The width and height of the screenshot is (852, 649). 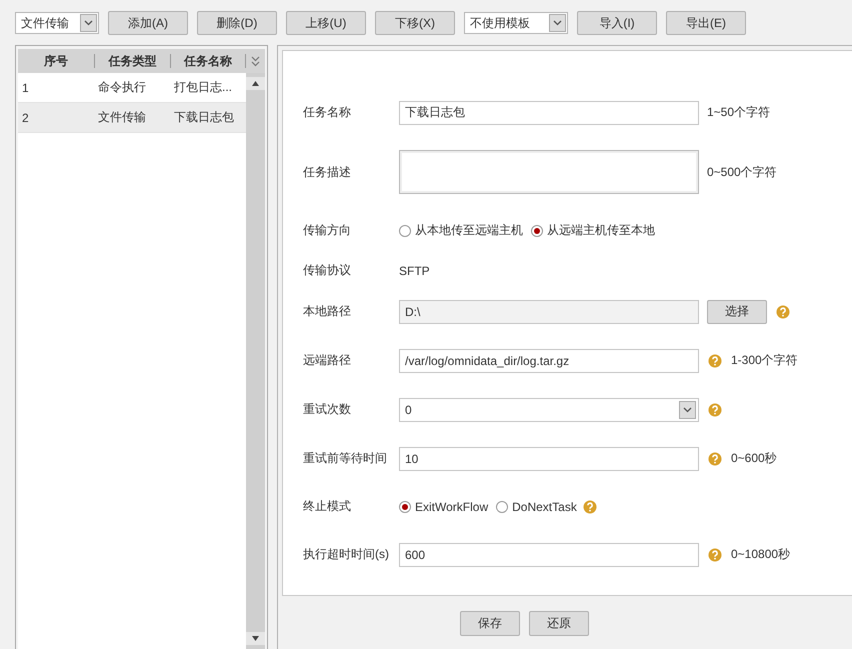 I want to click on table-cell-text: 文件传输, so click(x=122, y=117).